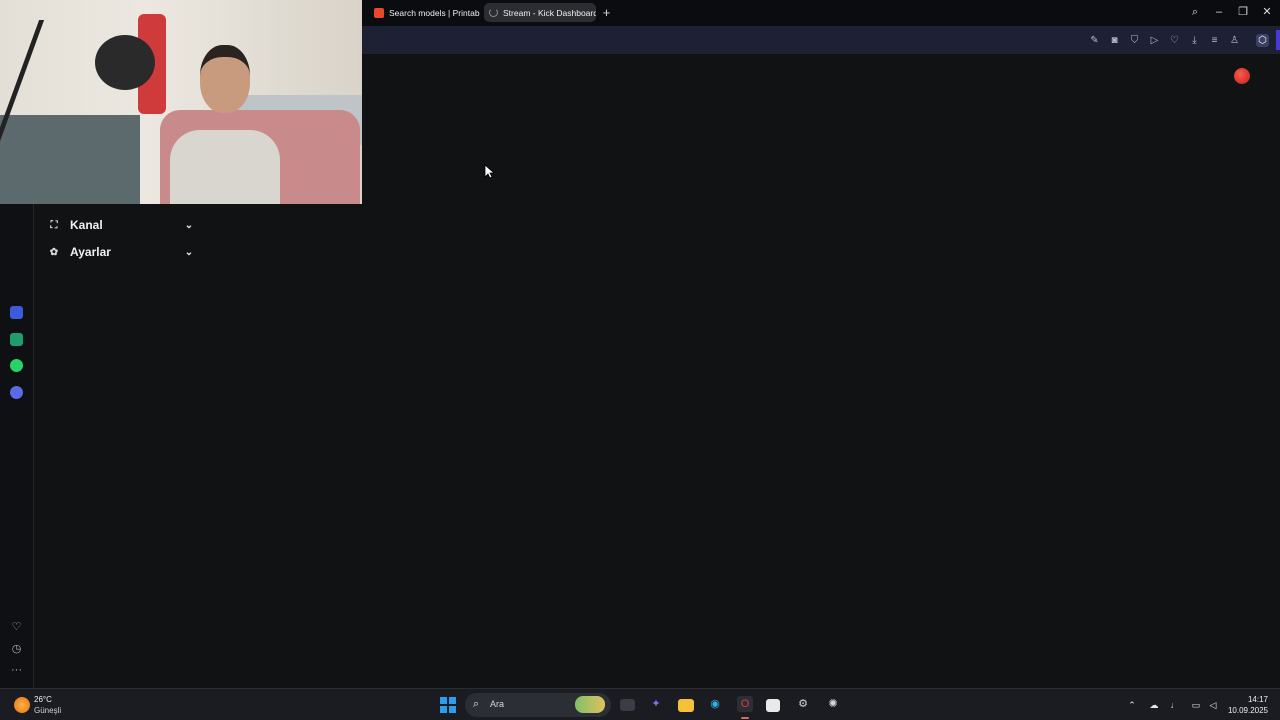 This screenshot has height=720, width=1280. I want to click on onedrive-icon: ☁, so click(1154, 705).